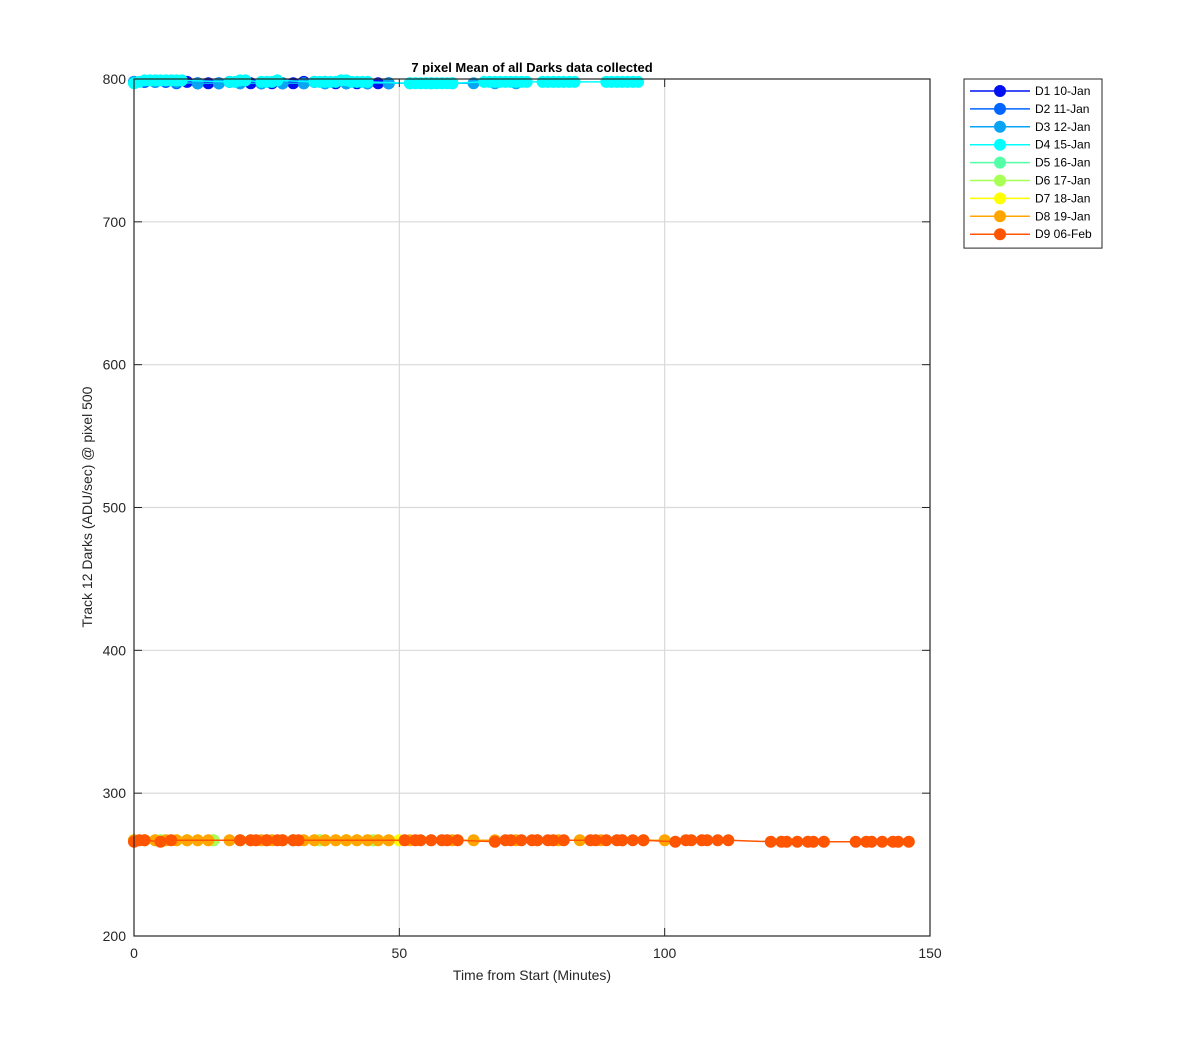 This screenshot has height=1050, width=1200. I want to click on chart-title: 7 pixel Mean of all Darks data collected, so click(531, 67).